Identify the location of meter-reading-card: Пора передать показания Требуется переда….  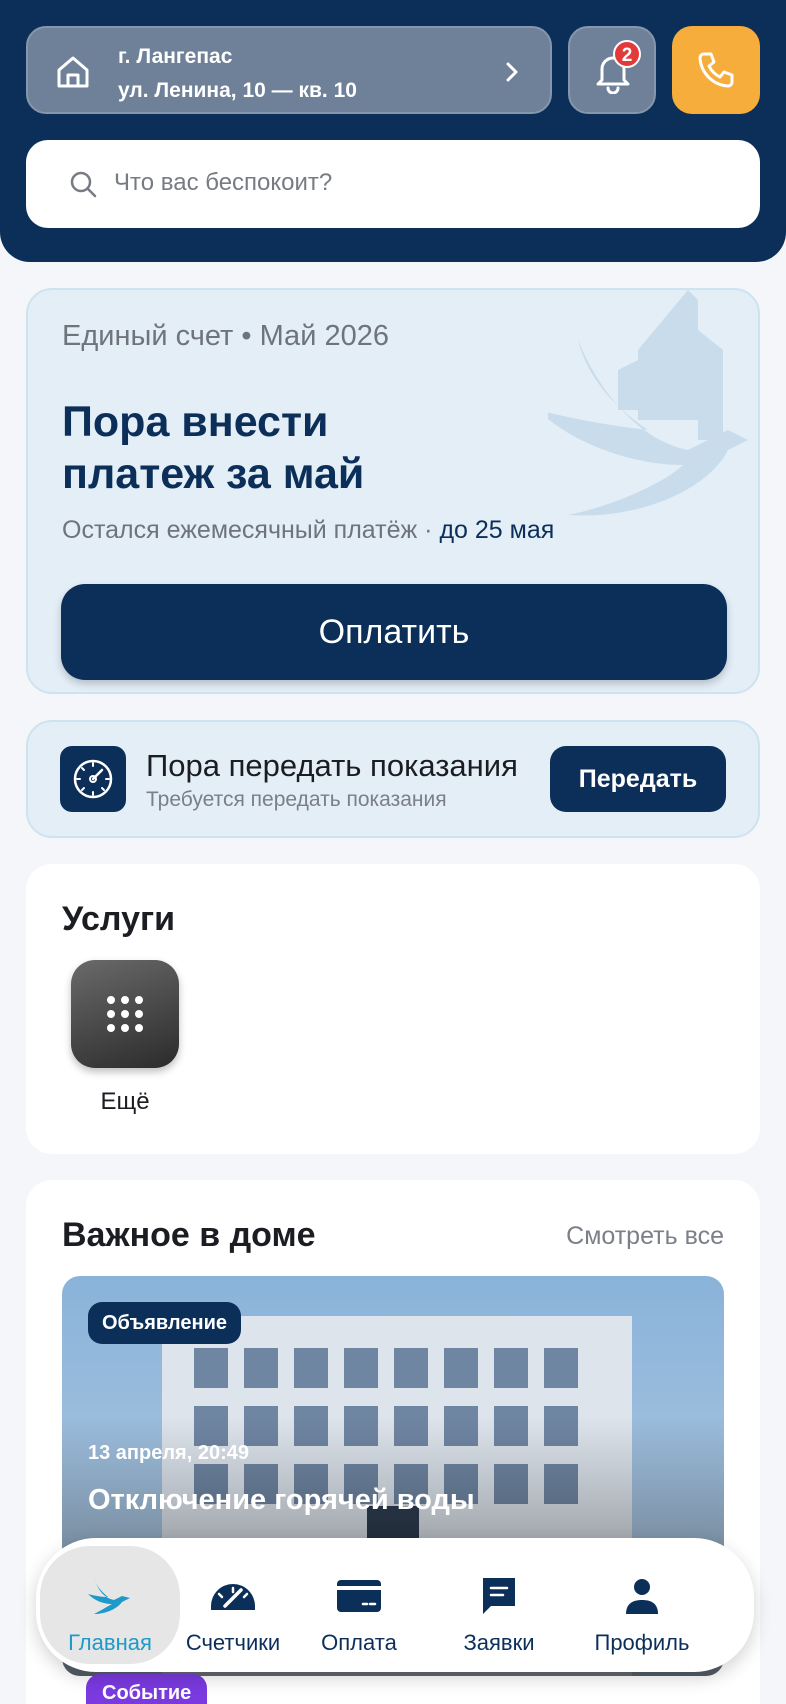
(393, 779).